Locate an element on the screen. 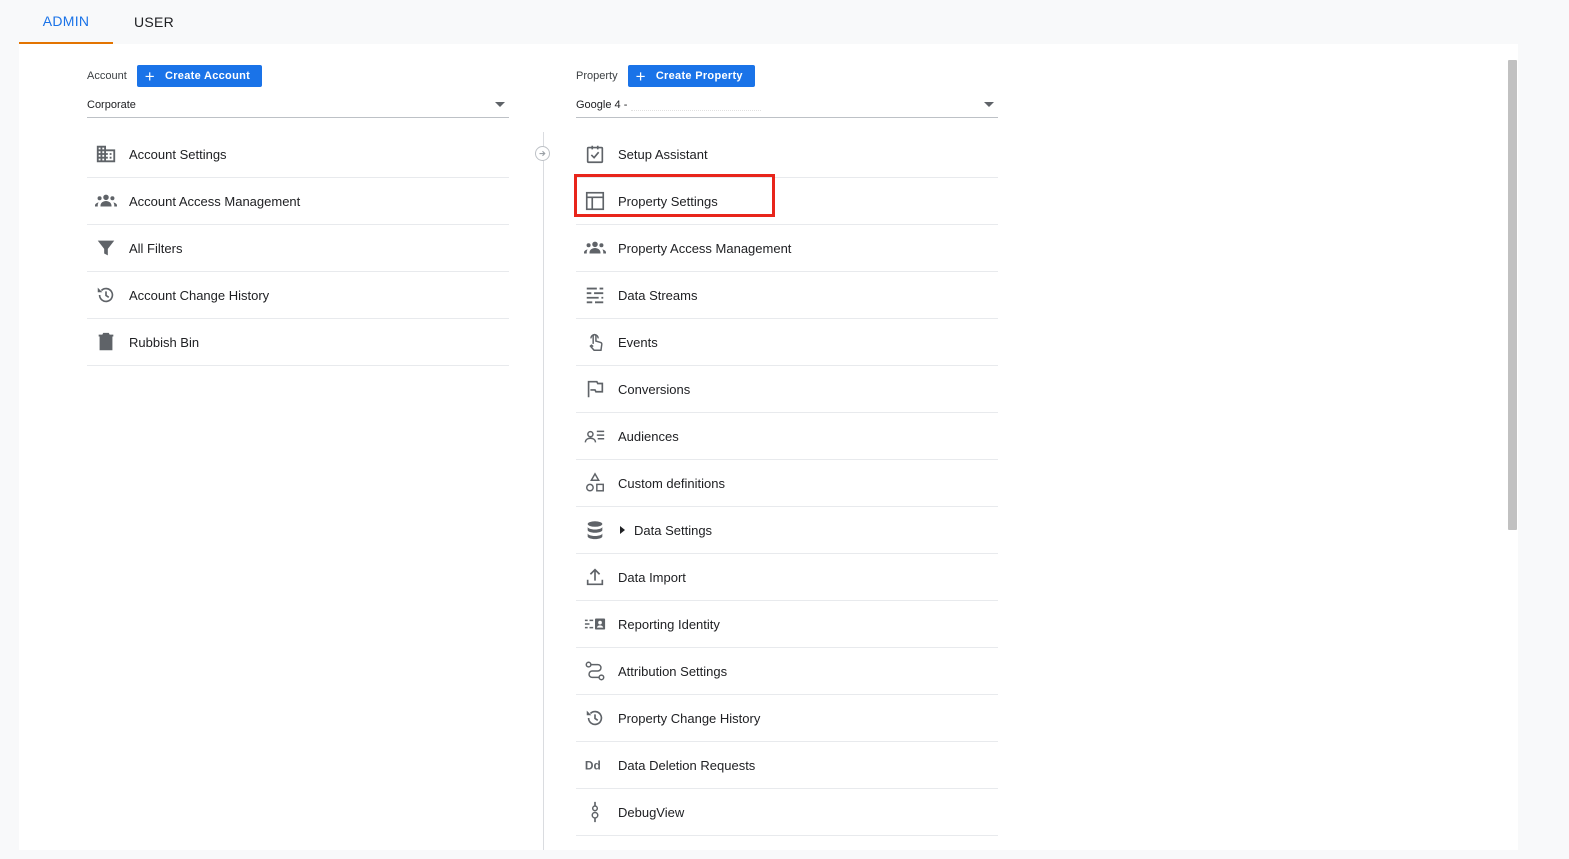  create-account-label: Create Account is located at coordinates (207, 76).